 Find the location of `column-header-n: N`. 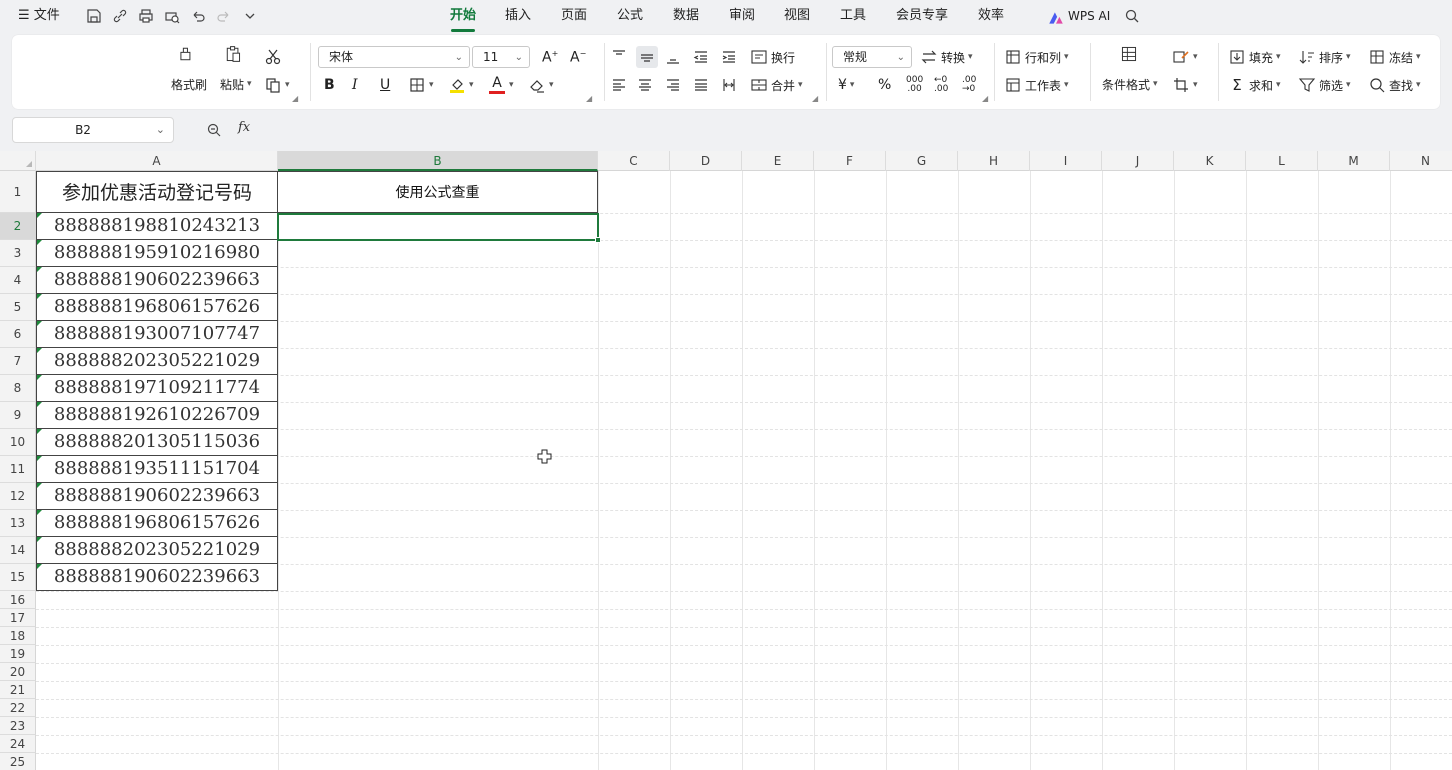

column-header-n: N is located at coordinates (1421, 161).